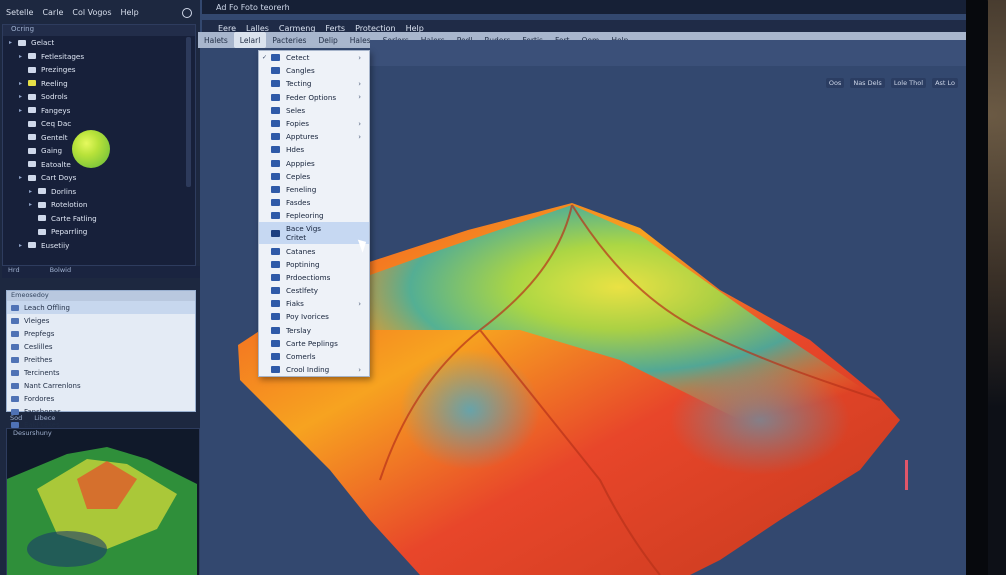 This screenshot has height=575, width=1006. What do you see at coordinates (99, 57) in the screenshot?
I see `tree-item: ▸ Fetlesitages` at bounding box center [99, 57].